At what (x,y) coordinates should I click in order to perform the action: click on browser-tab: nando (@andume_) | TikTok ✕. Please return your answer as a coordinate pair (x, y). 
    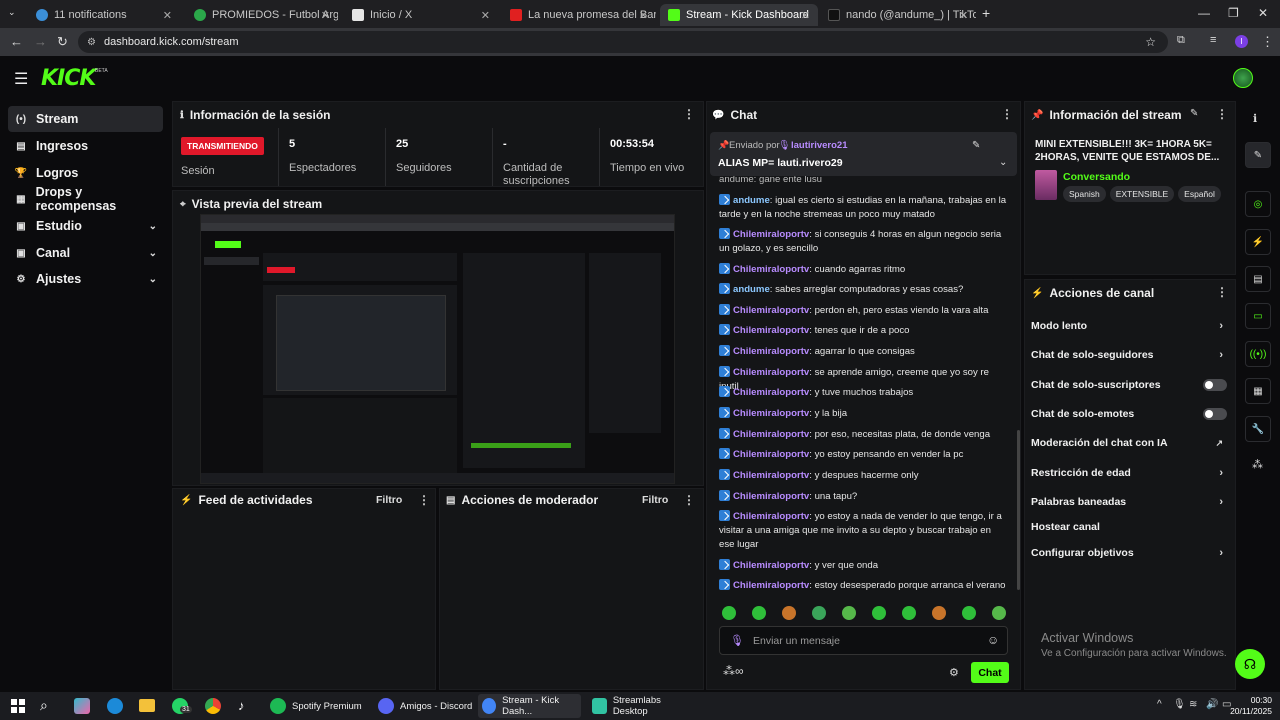
    Looking at the image, I should click on (898, 15).